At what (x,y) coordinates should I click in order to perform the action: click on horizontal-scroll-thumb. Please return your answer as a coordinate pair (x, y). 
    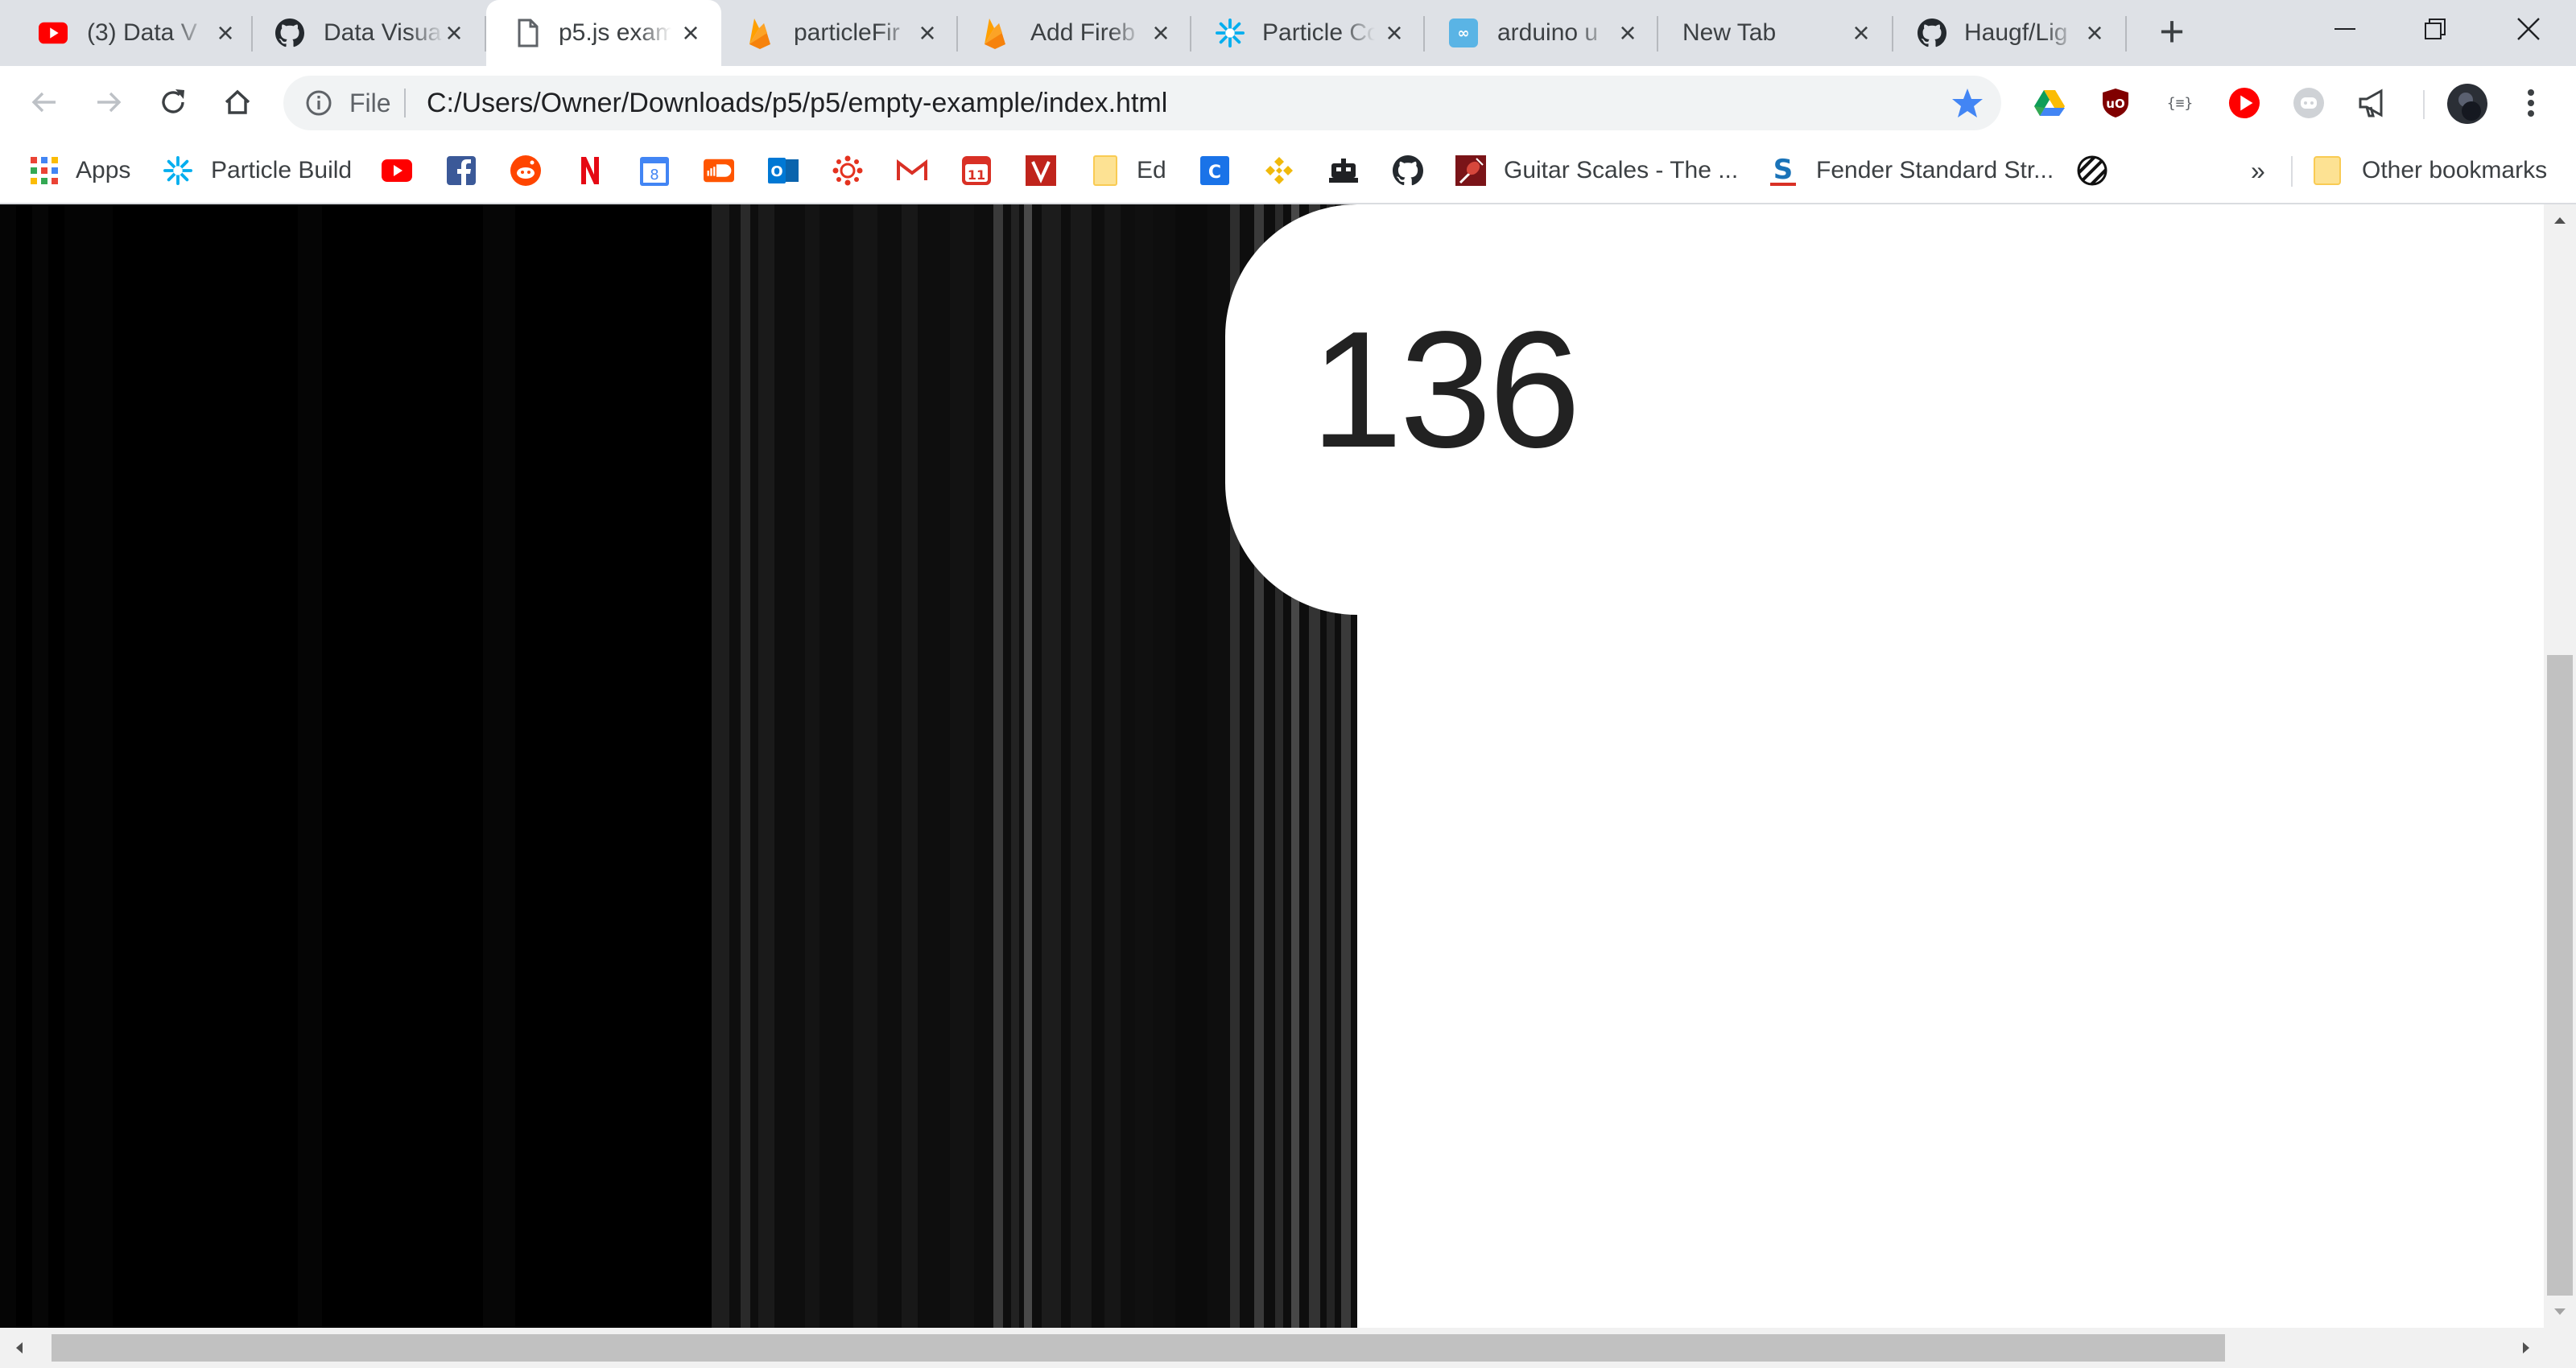
    Looking at the image, I should click on (1138, 1348).